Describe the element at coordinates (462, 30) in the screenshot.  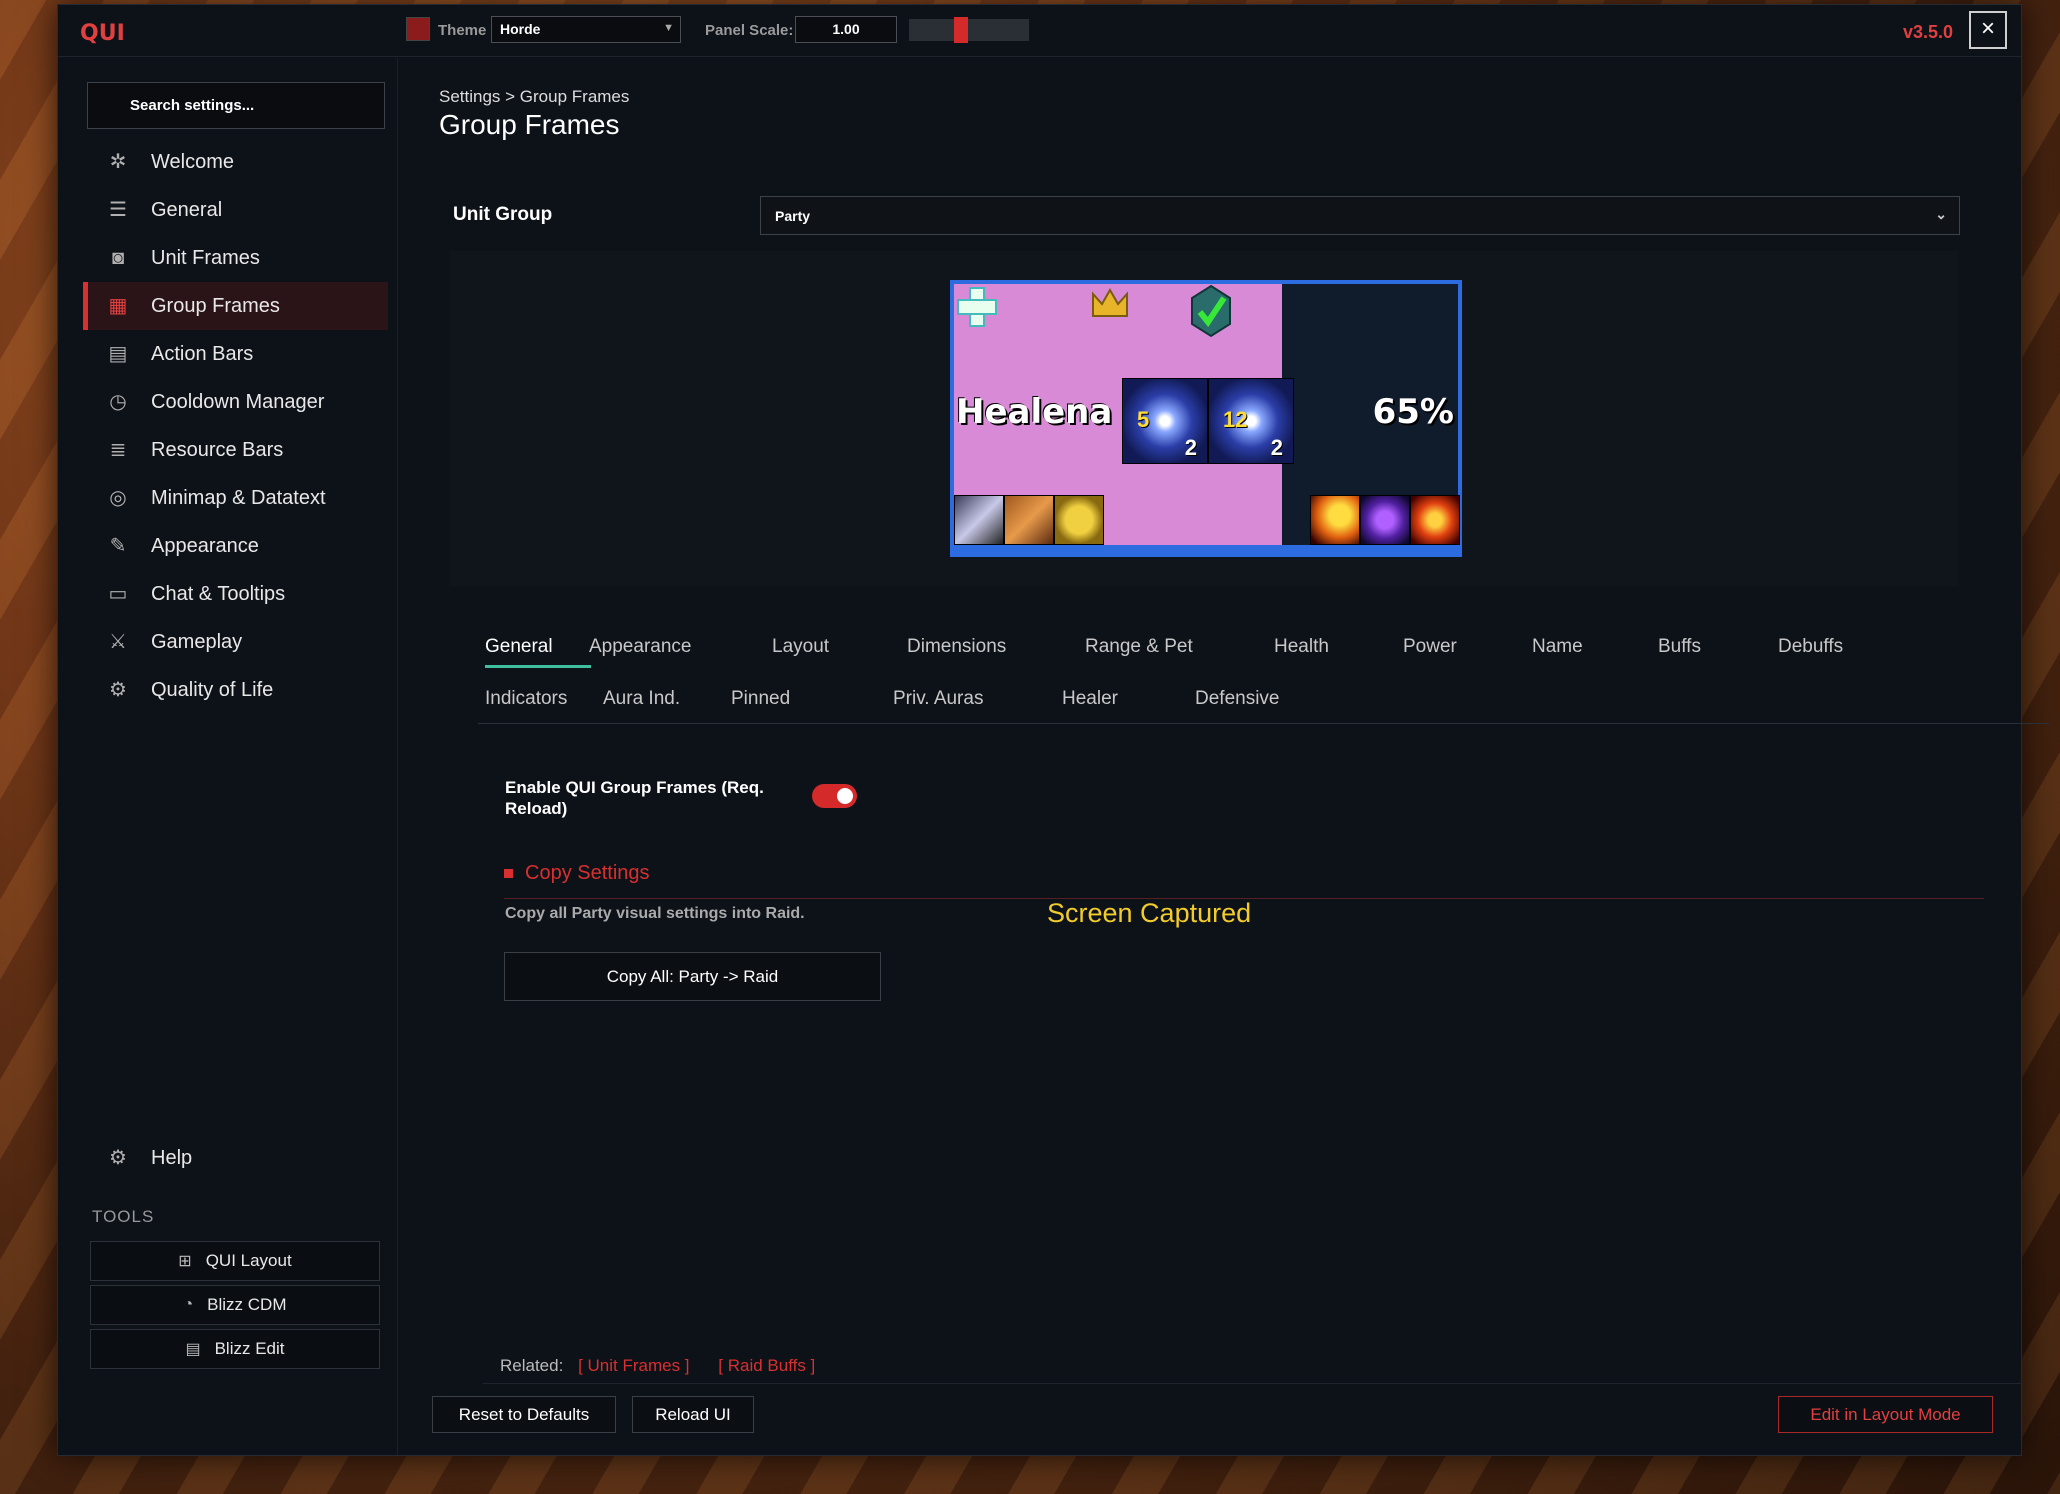
I see `theme-label: Theme` at that location.